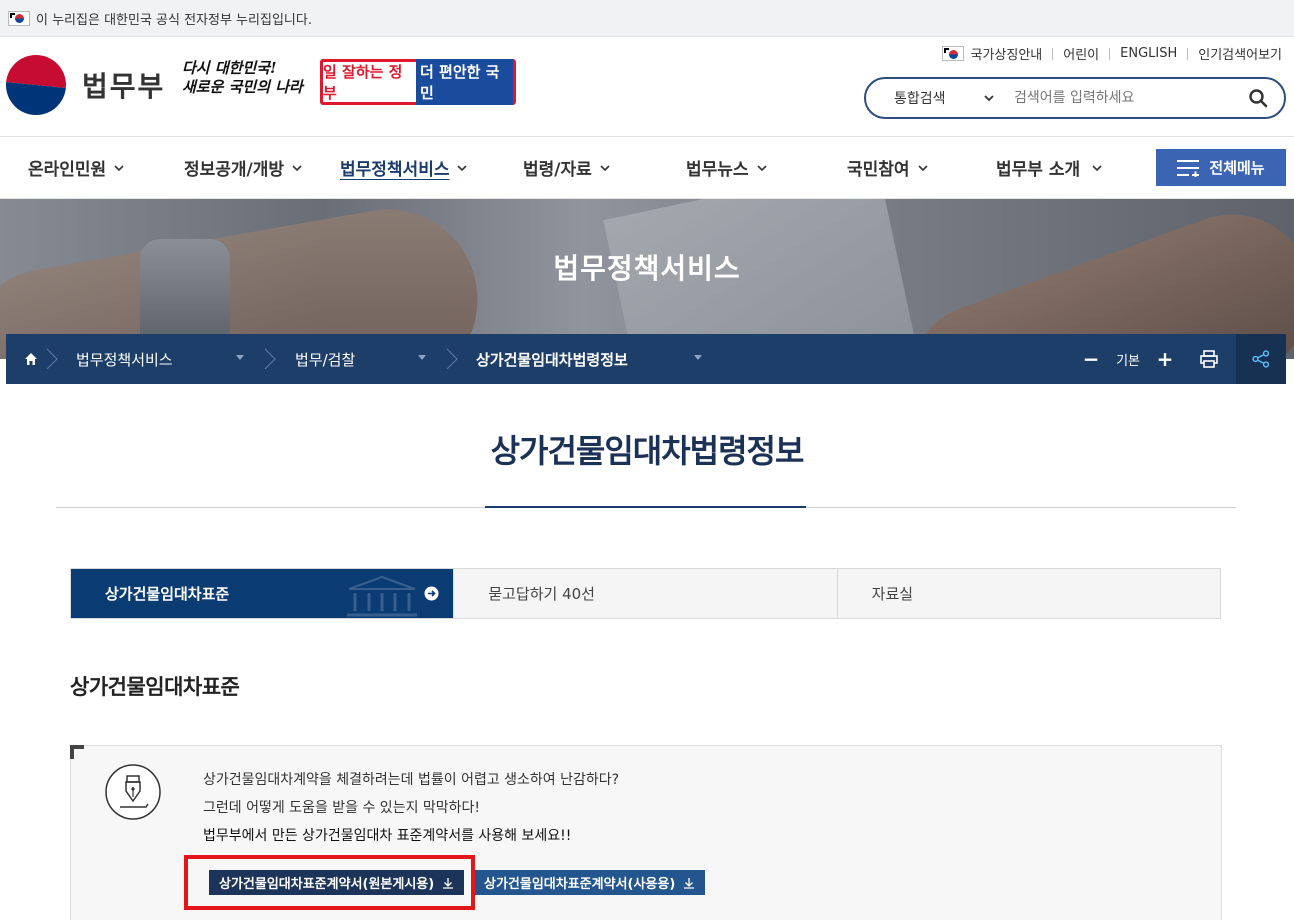  Describe the element at coordinates (329, 882) in the screenshot. I see `highlight-box` at that location.